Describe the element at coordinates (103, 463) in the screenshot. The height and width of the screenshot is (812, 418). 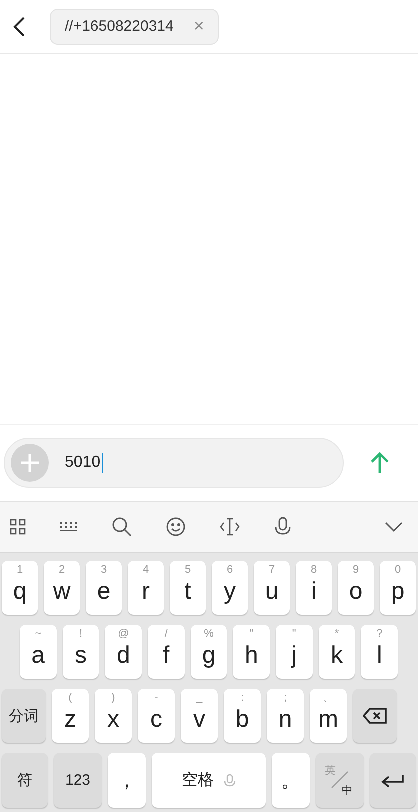
I see `text-cursor` at that location.